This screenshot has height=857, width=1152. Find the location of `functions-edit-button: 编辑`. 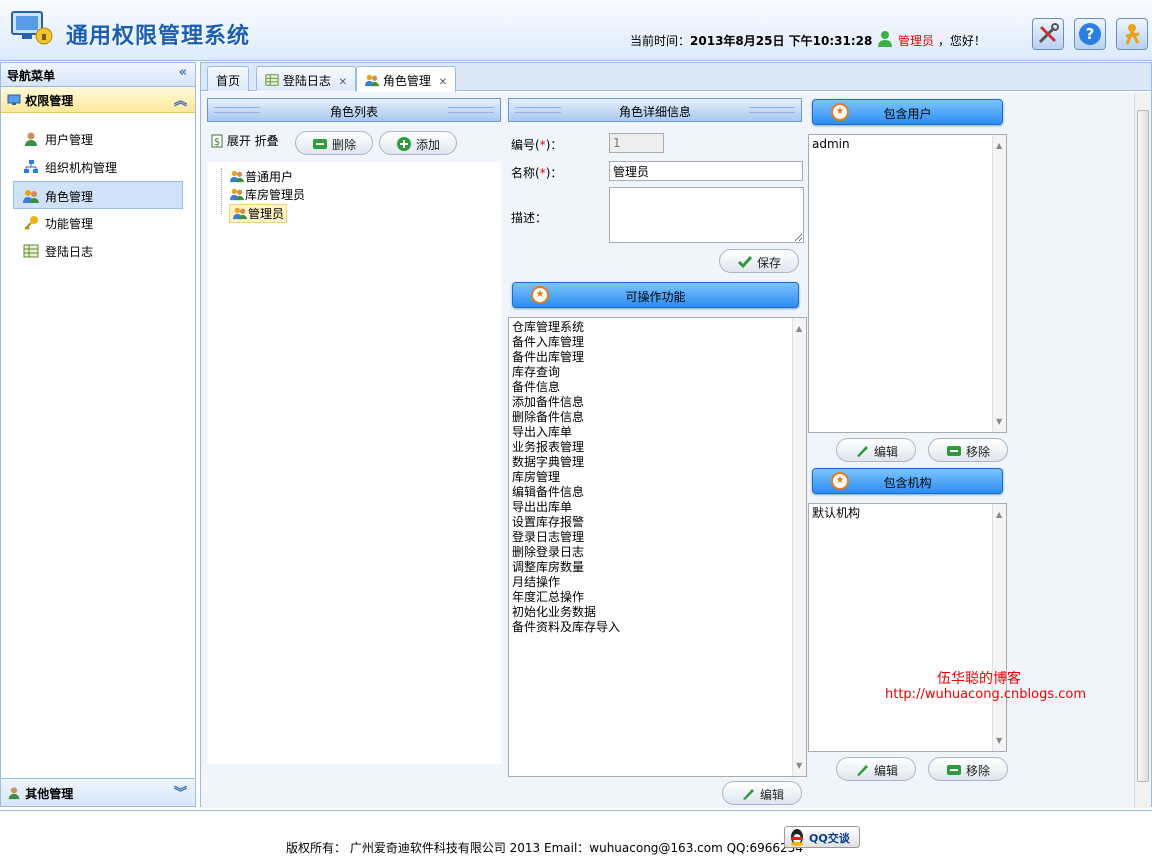

functions-edit-button: 编辑 is located at coordinates (762, 793).